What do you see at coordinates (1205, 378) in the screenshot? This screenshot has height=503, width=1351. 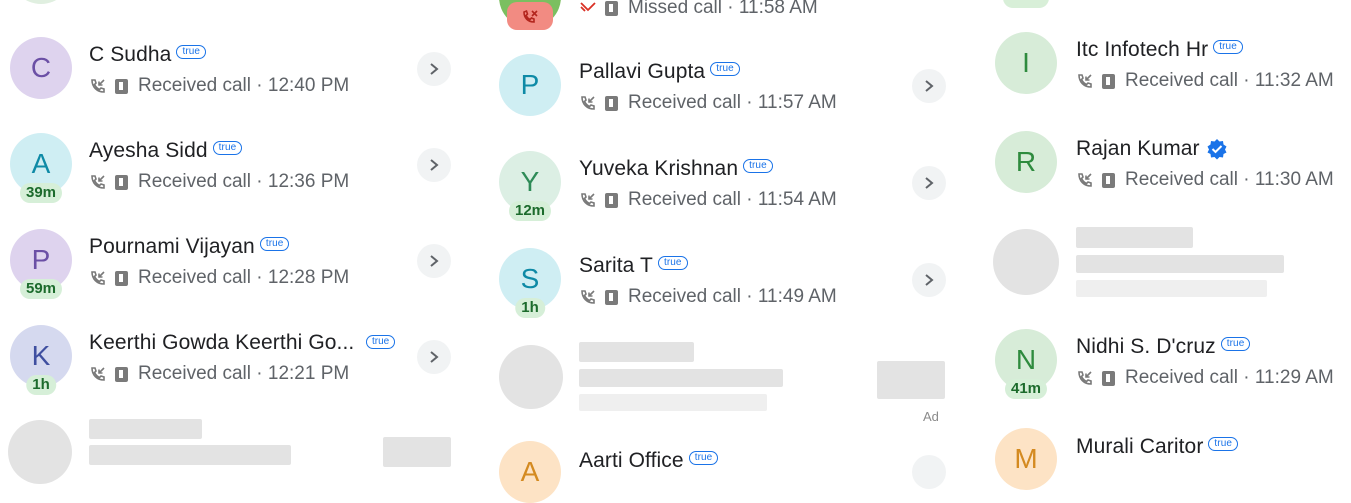 I see `call-status: Received call · 11:29 AM` at bounding box center [1205, 378].